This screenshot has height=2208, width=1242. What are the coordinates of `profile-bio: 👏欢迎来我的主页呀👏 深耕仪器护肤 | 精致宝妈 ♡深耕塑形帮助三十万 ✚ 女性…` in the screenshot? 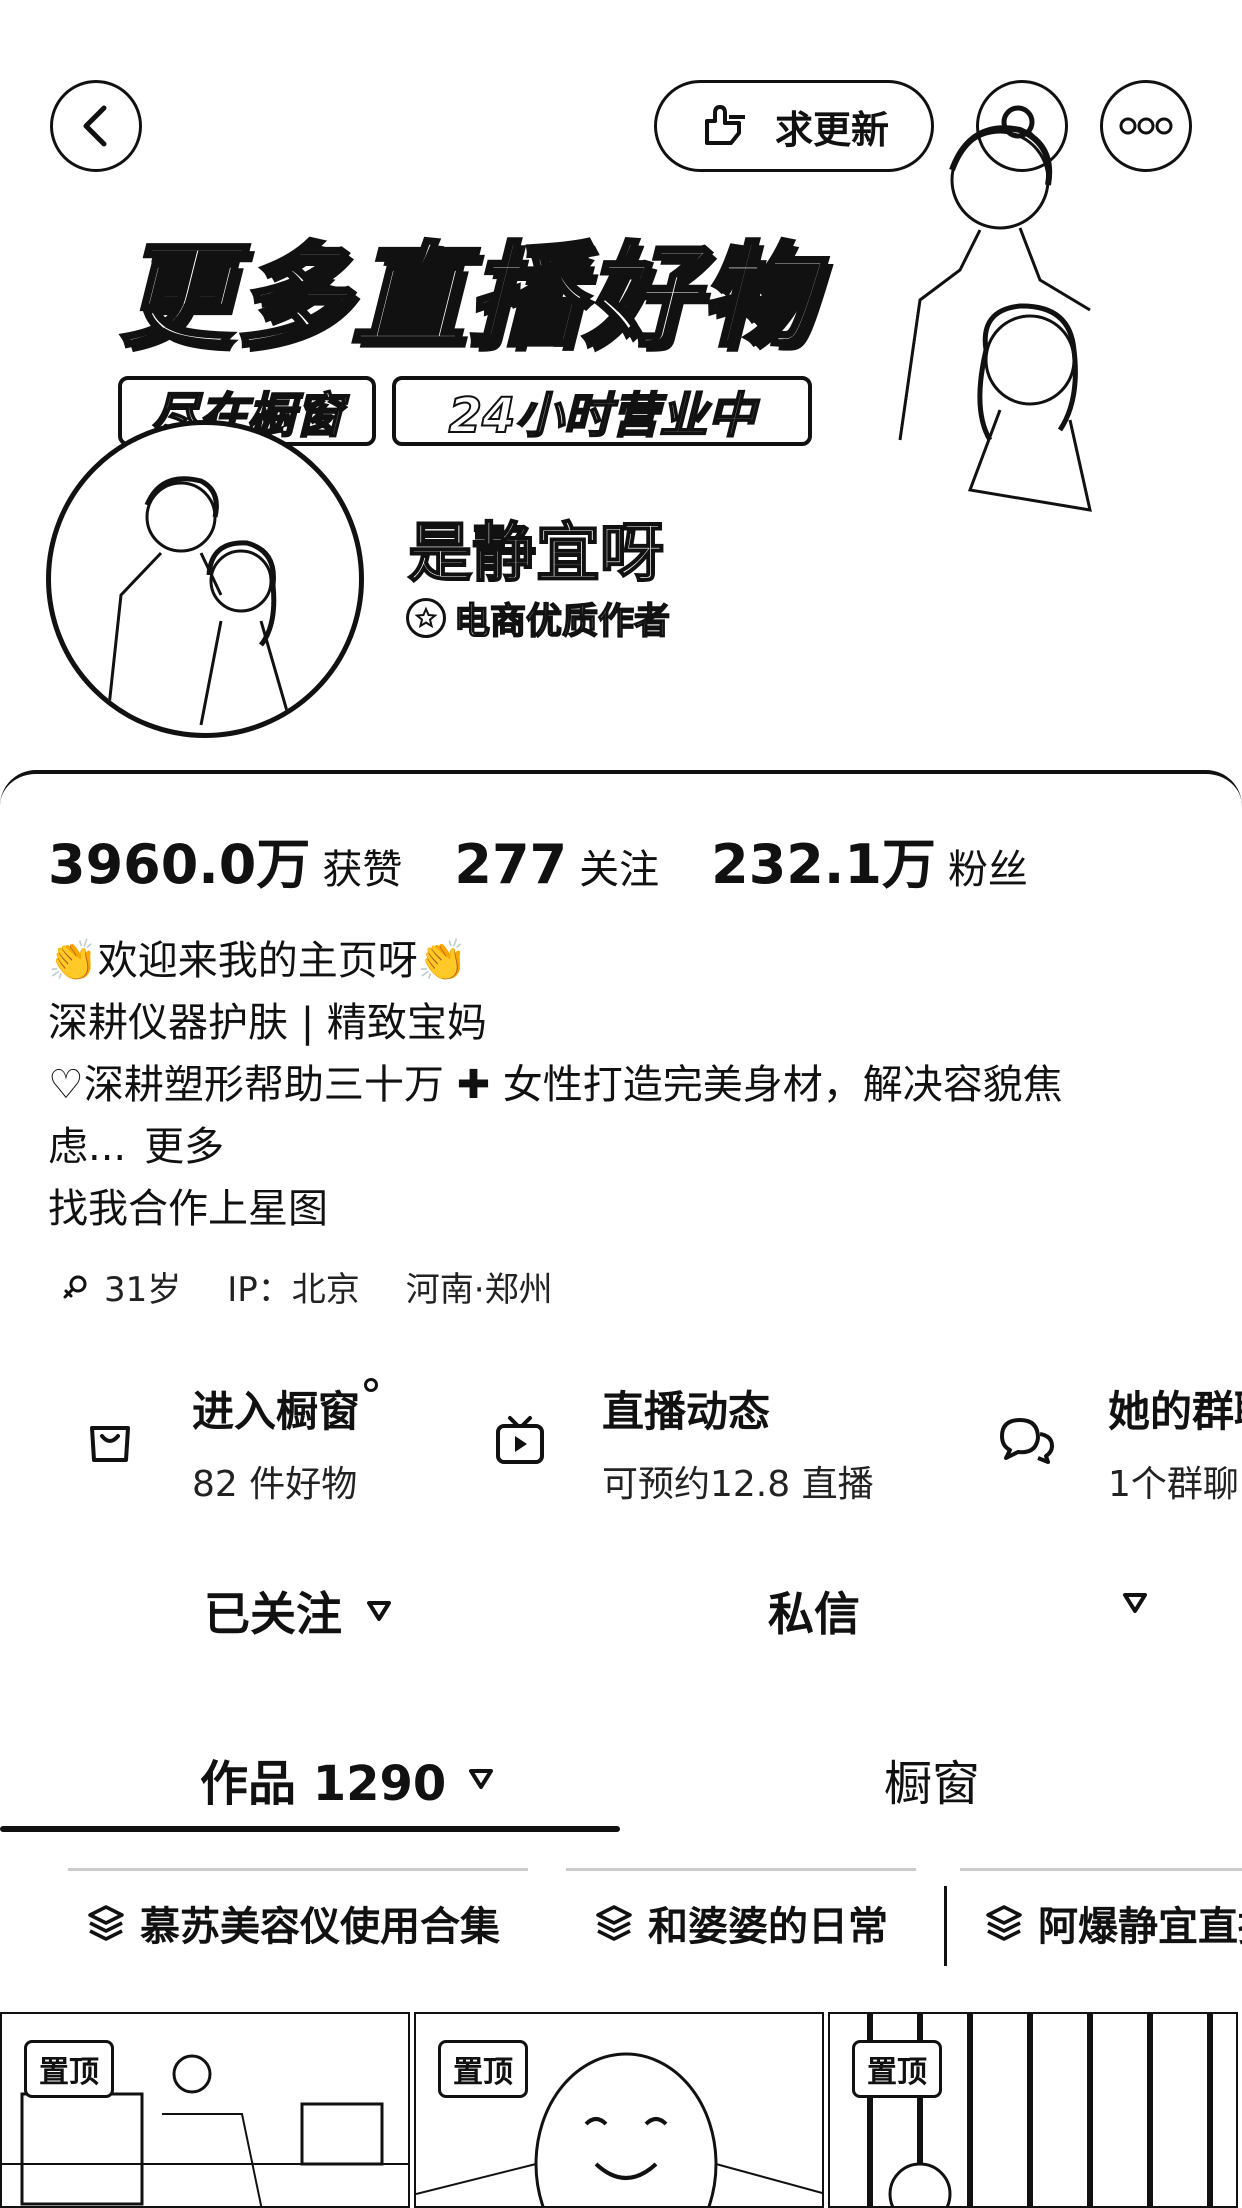 It's located at (618, 1085).